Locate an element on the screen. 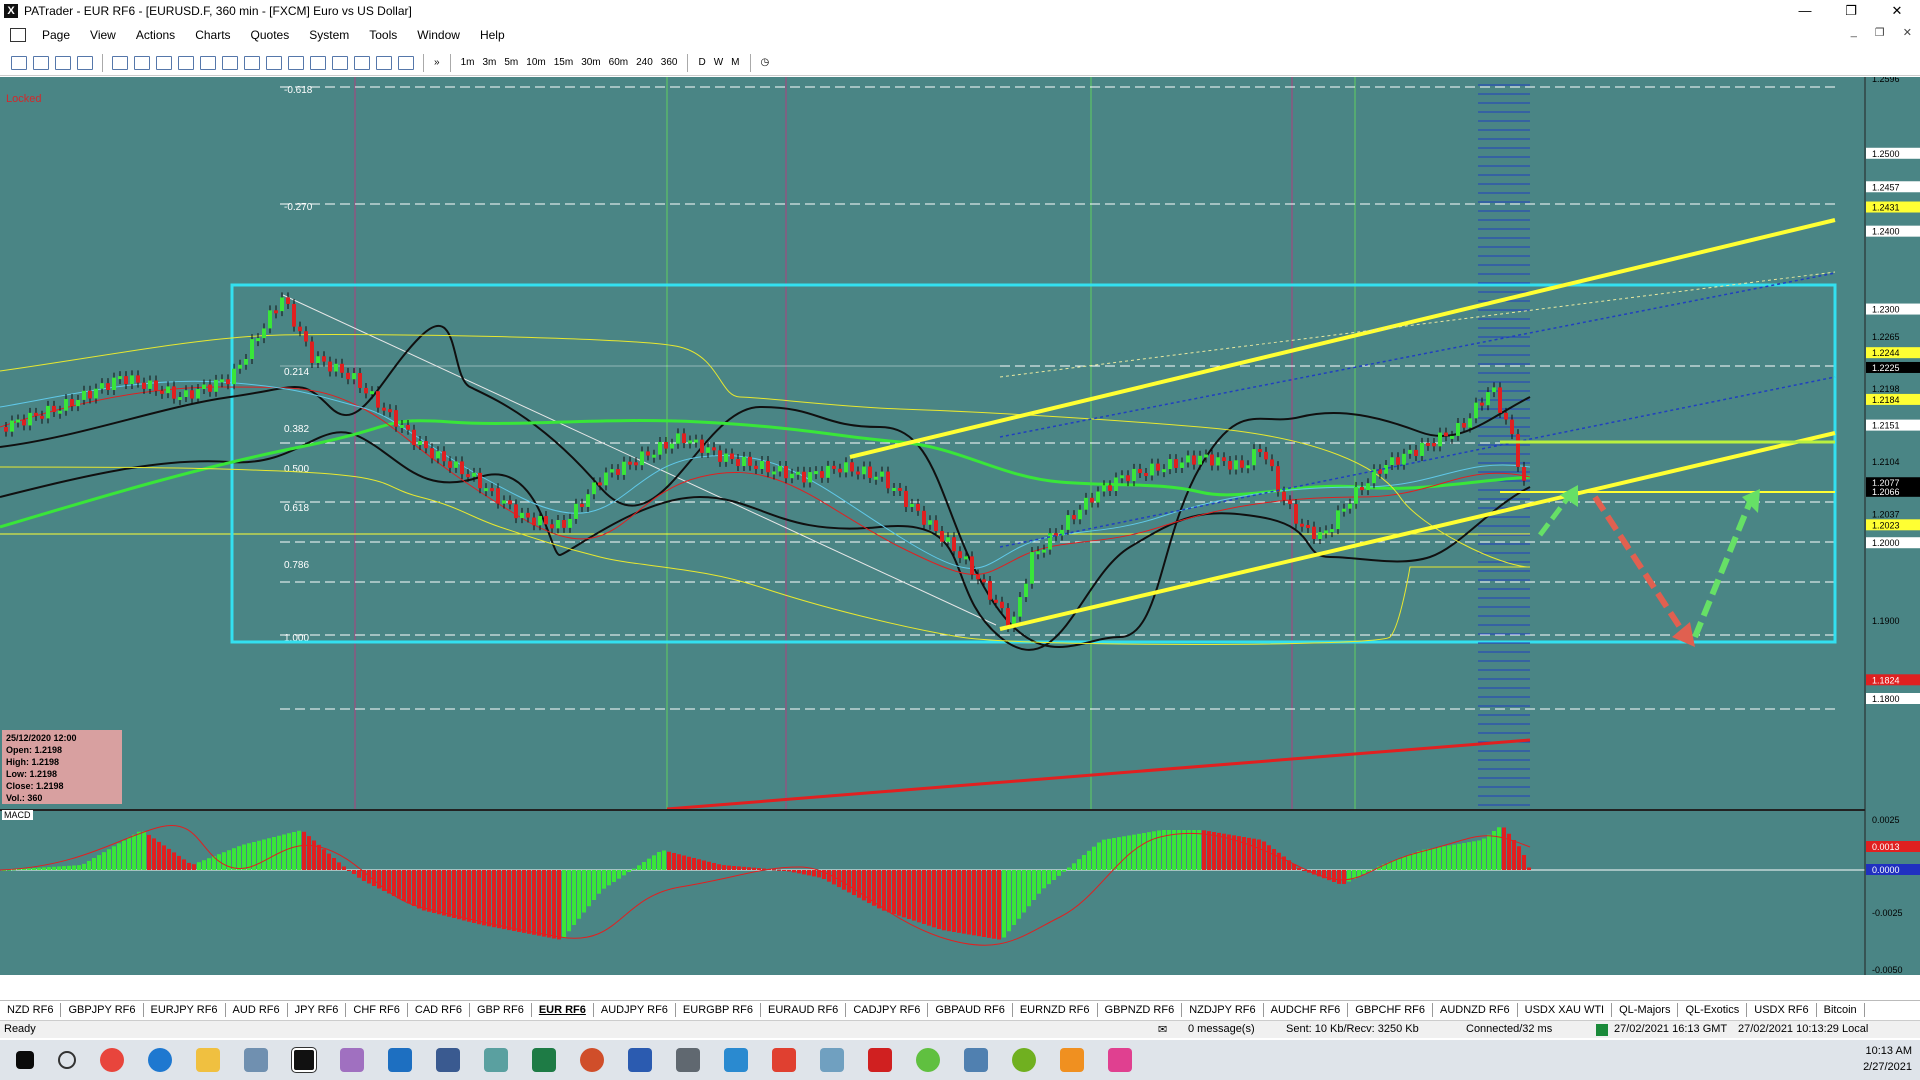 The image size is (1920, 1080). restore-icon: ❐ is located at coordinates (1851, 11).